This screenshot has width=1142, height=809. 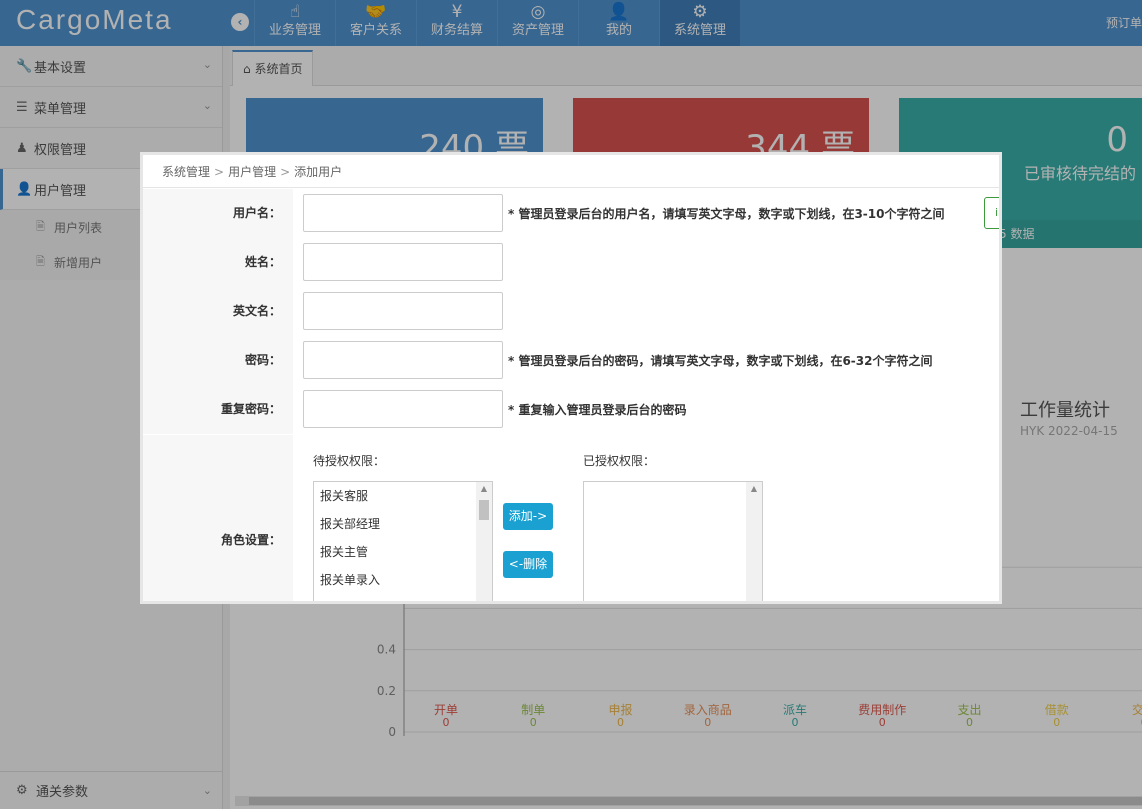 What do you see at coordinates (528, 516) in the screenshot?
I see `add-permission-button: 添加->` at bounding box center [528, 516].